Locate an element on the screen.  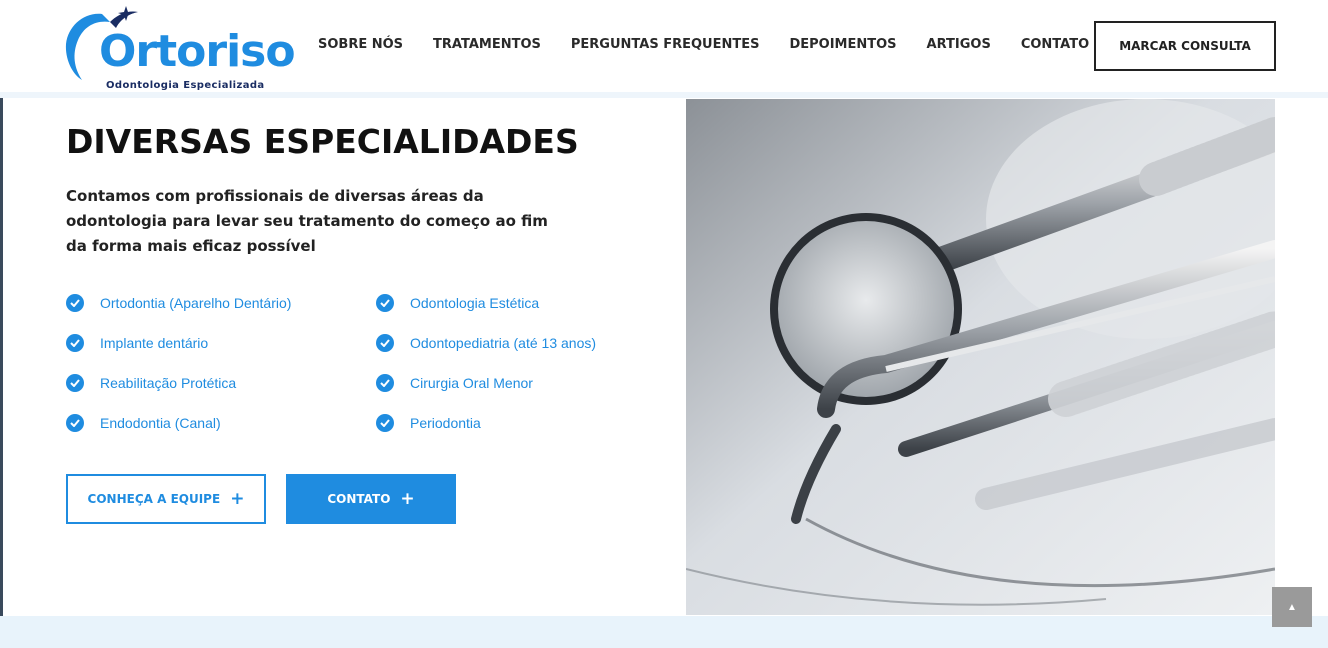
specialty-label: Odontopediatria (até 13 anos) is located at coordinates (503, 343).